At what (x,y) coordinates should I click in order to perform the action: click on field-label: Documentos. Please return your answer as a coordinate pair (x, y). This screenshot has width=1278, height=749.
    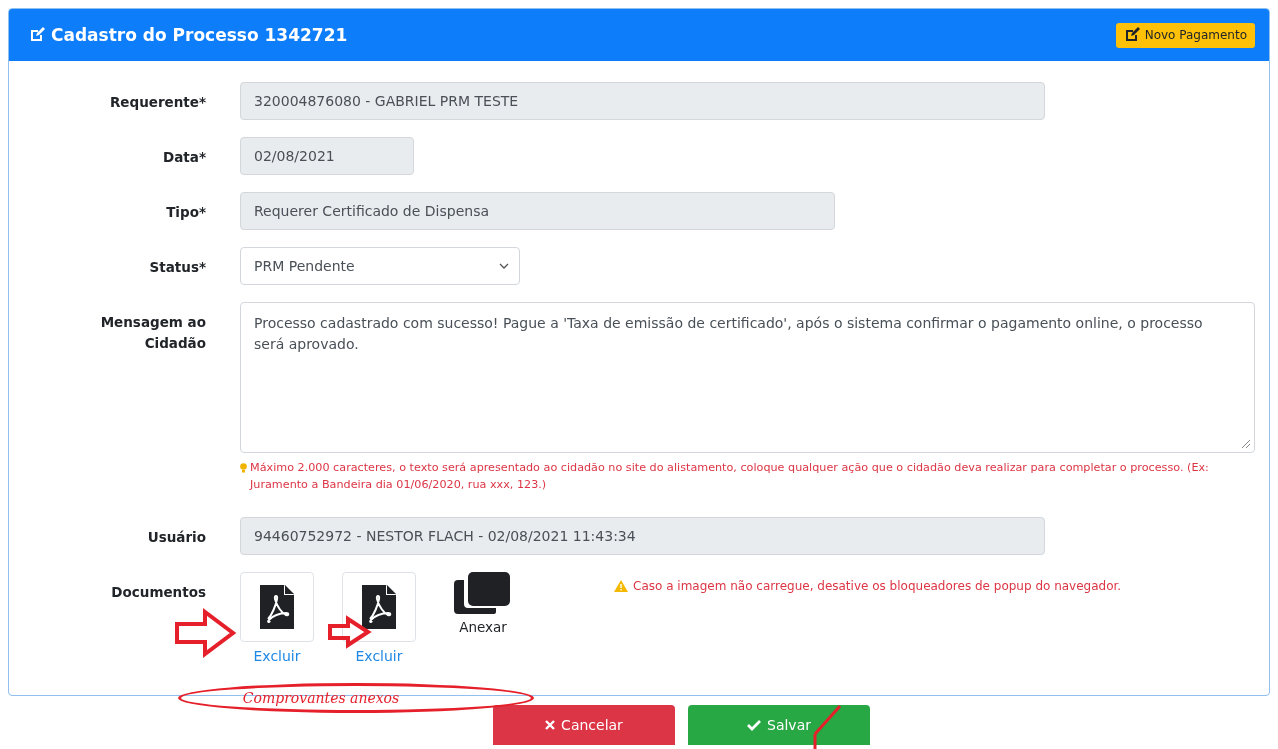
    Looking at the image, I should click on (158, 592).